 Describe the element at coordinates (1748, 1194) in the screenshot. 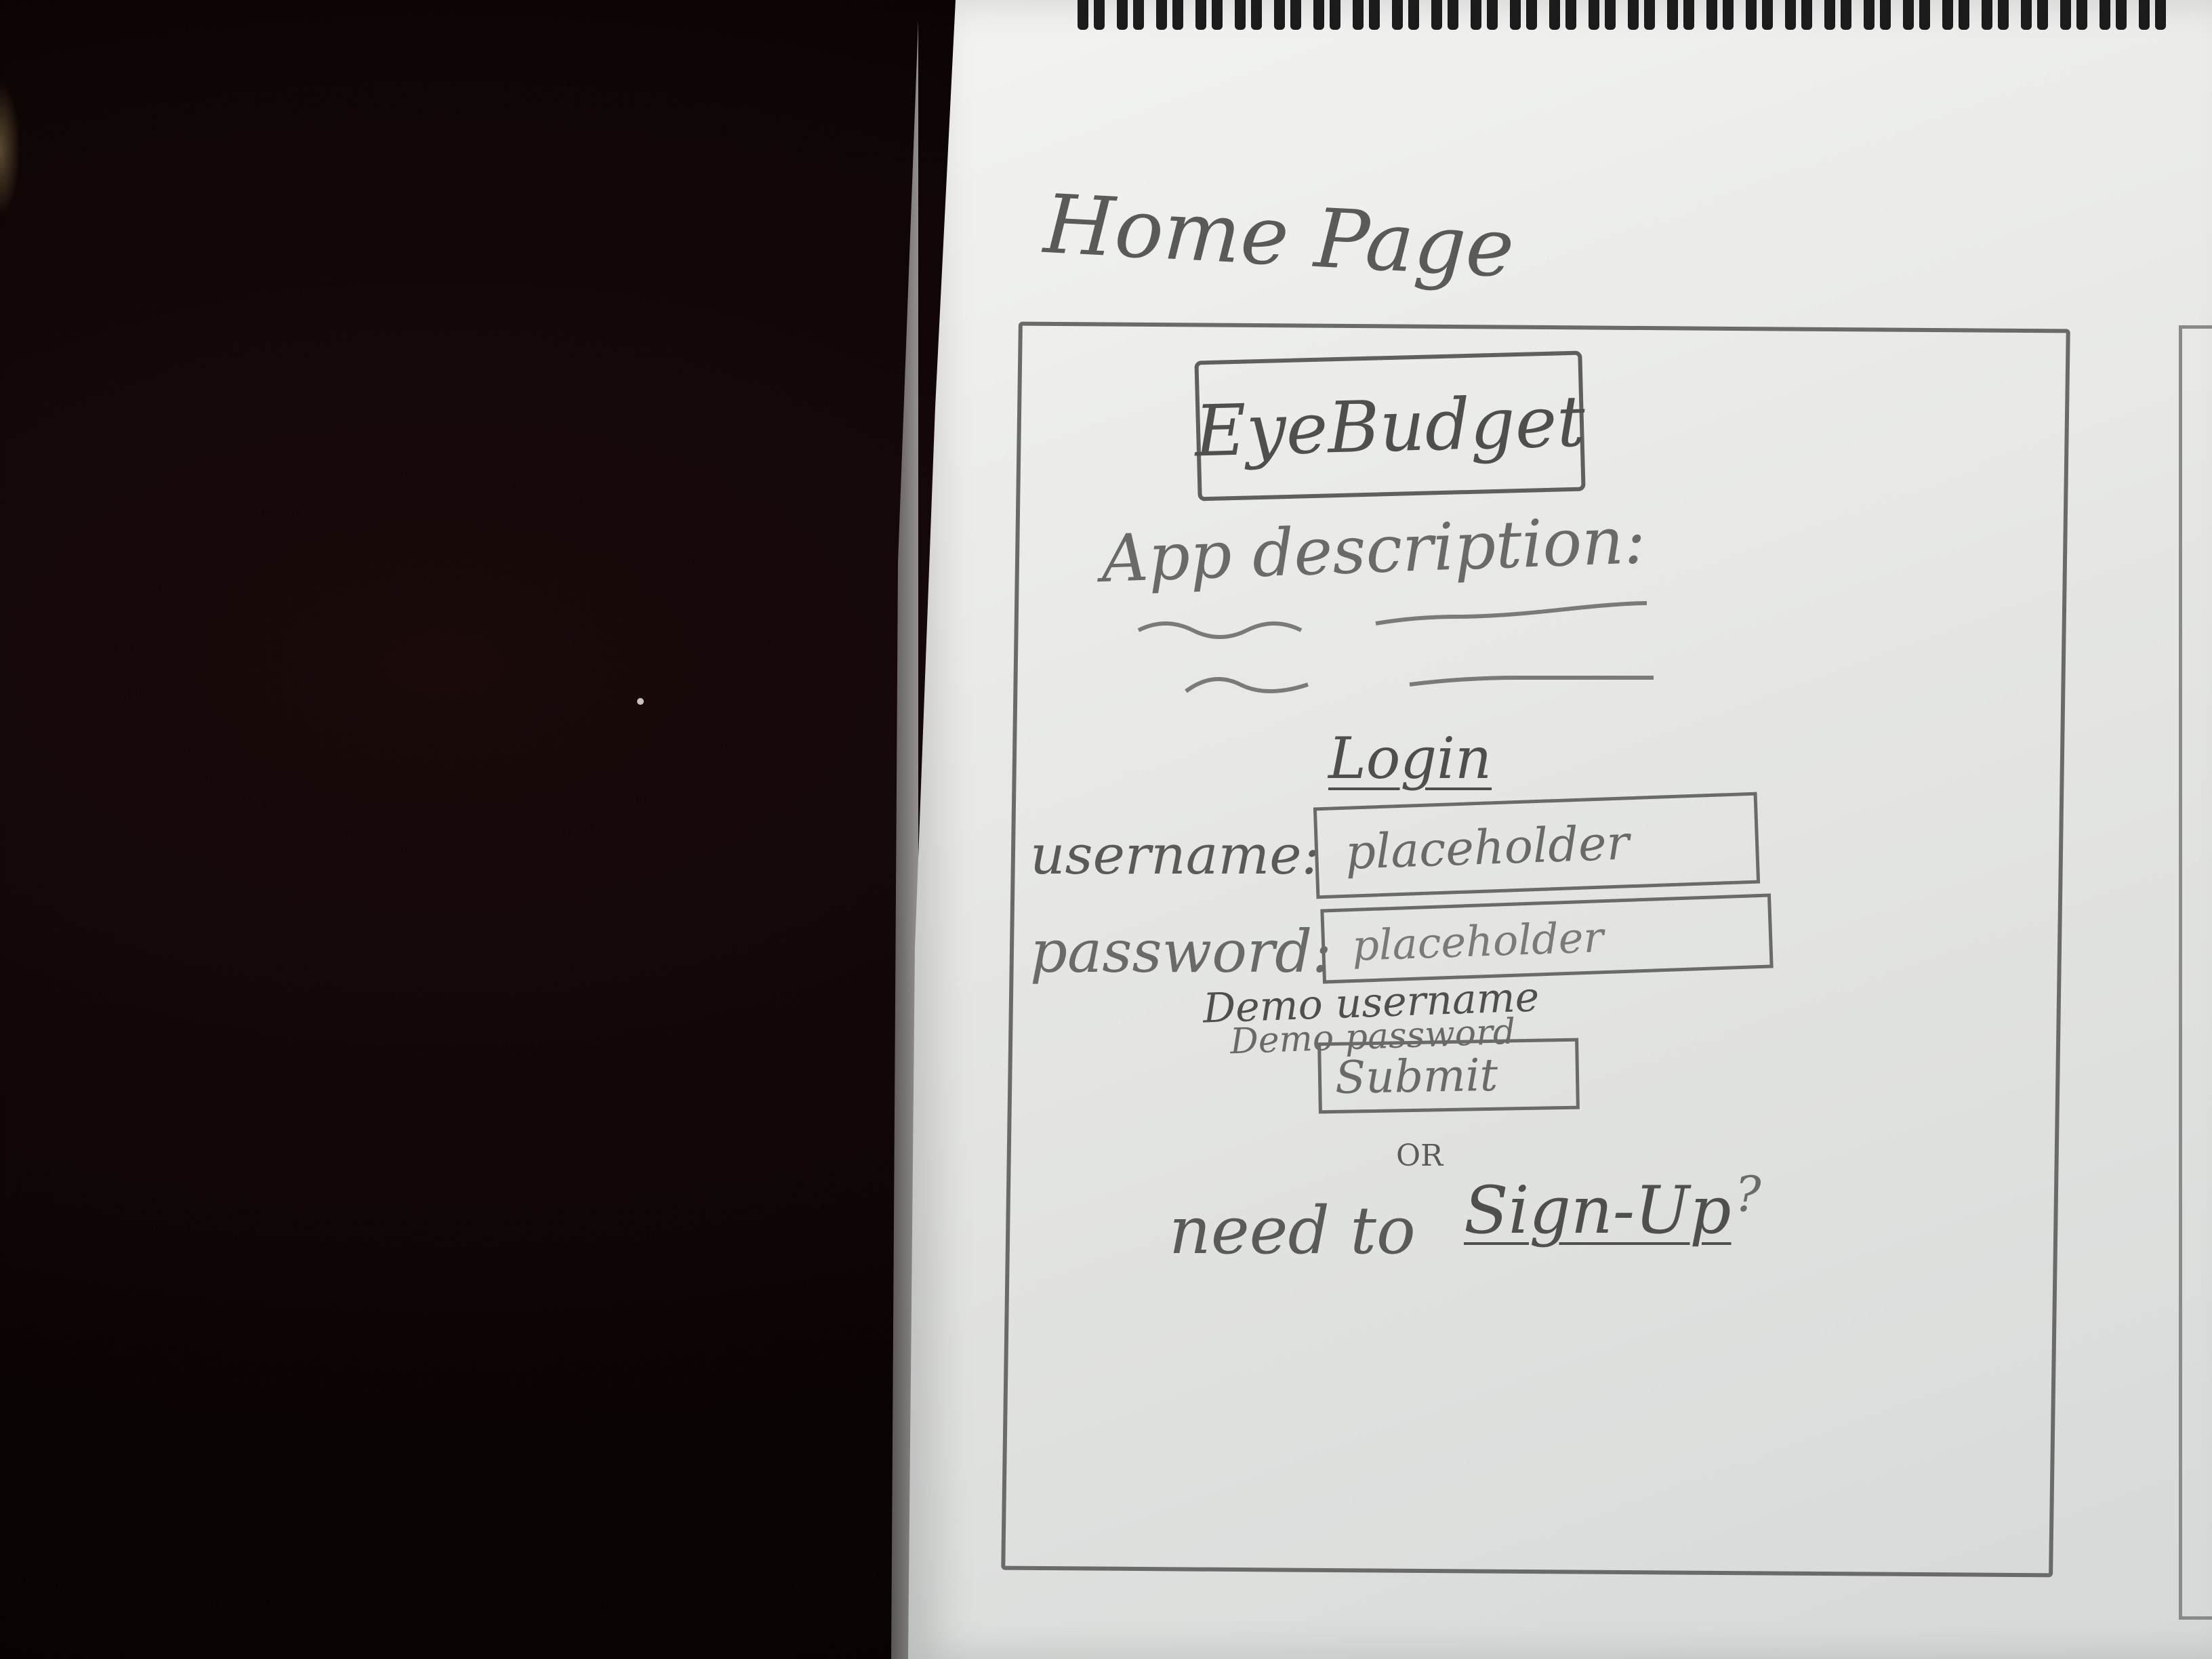

I see `question-mark: ?` at that location.